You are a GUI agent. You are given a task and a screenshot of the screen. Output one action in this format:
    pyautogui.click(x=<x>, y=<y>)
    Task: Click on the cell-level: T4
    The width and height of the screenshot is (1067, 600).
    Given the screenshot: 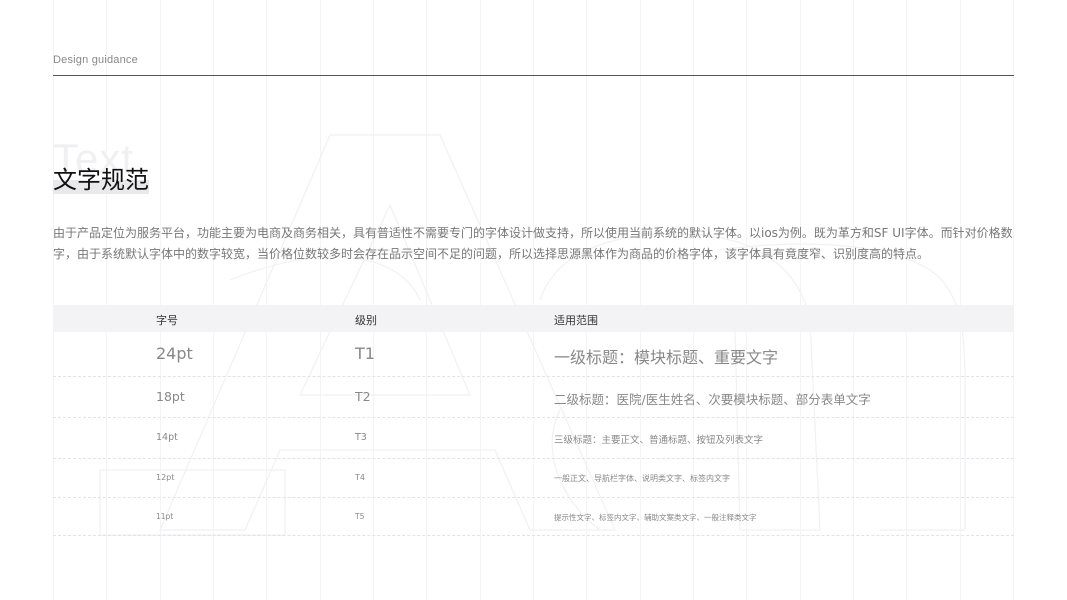 What is the action you would take?
    pyautogui.click(x=360, y=477)
    